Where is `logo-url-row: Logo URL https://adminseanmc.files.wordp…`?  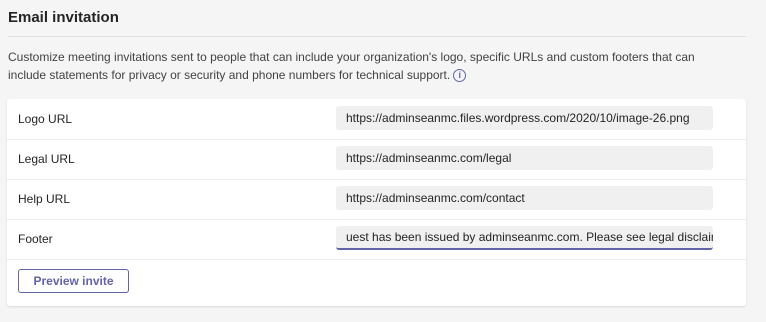 logo-url-row: Logo URL https://adminseanmc.files.wordp… is located at coordinates (376, 119).